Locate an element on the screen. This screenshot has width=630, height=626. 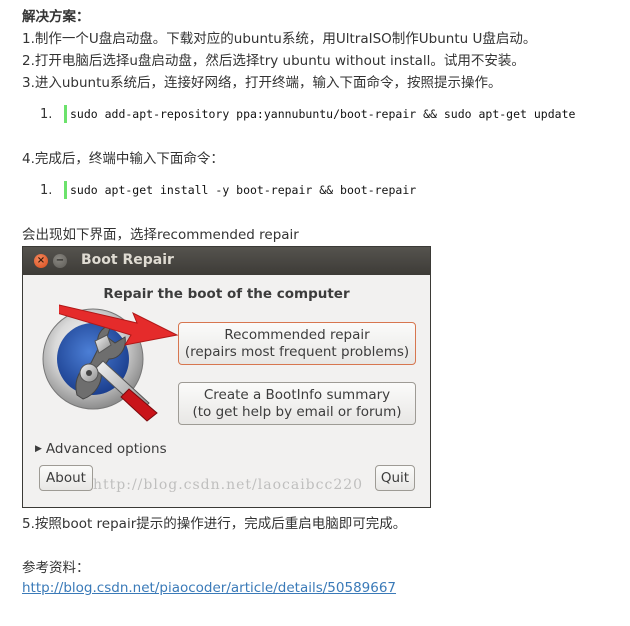
red-arrow-icon is located at coordinates (119, 325).